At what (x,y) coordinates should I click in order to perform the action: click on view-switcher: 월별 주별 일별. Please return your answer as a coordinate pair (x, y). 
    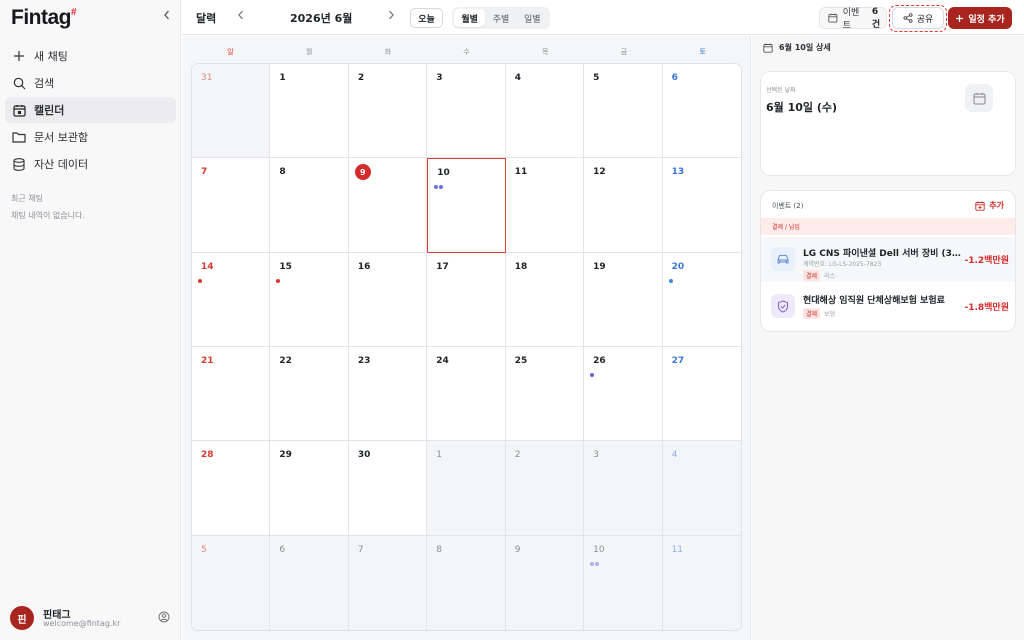
    Looking at the image, I should click on (501, 18).